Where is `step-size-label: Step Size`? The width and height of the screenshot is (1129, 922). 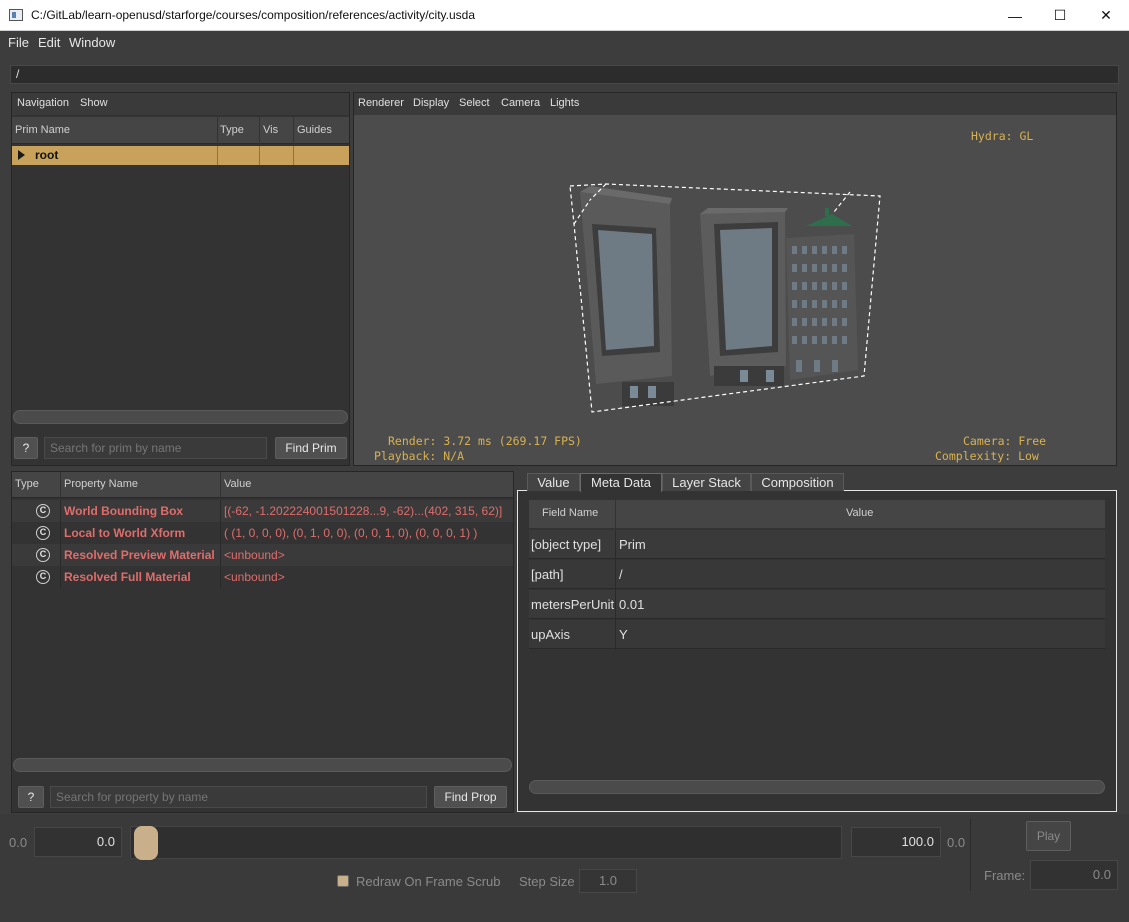
step-size-label: Step Size is located at coordinates (547, 881).